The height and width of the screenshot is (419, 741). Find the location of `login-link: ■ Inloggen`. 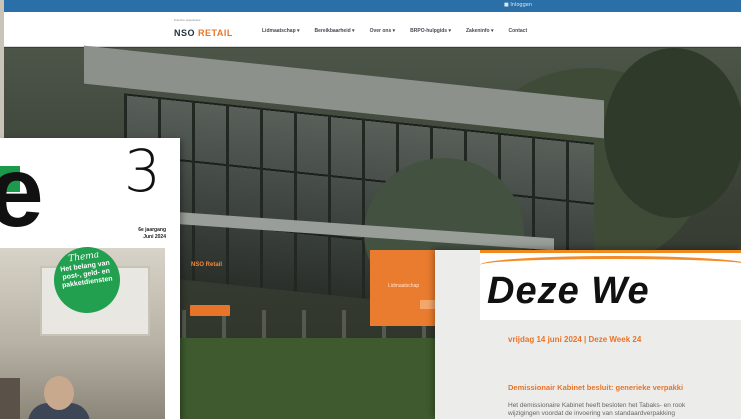

login-link: ■ Inloggen is located at coordinates (518, 5).